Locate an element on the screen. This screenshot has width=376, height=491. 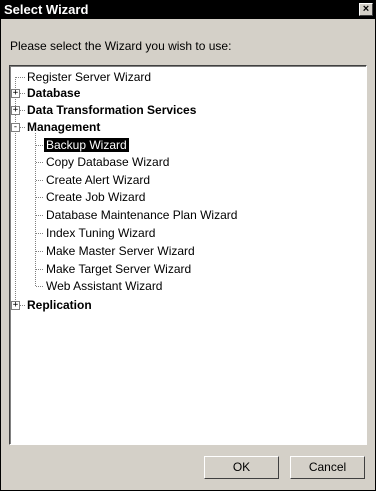
replication-expand-toggle: + is located at coordinates (15, 305).